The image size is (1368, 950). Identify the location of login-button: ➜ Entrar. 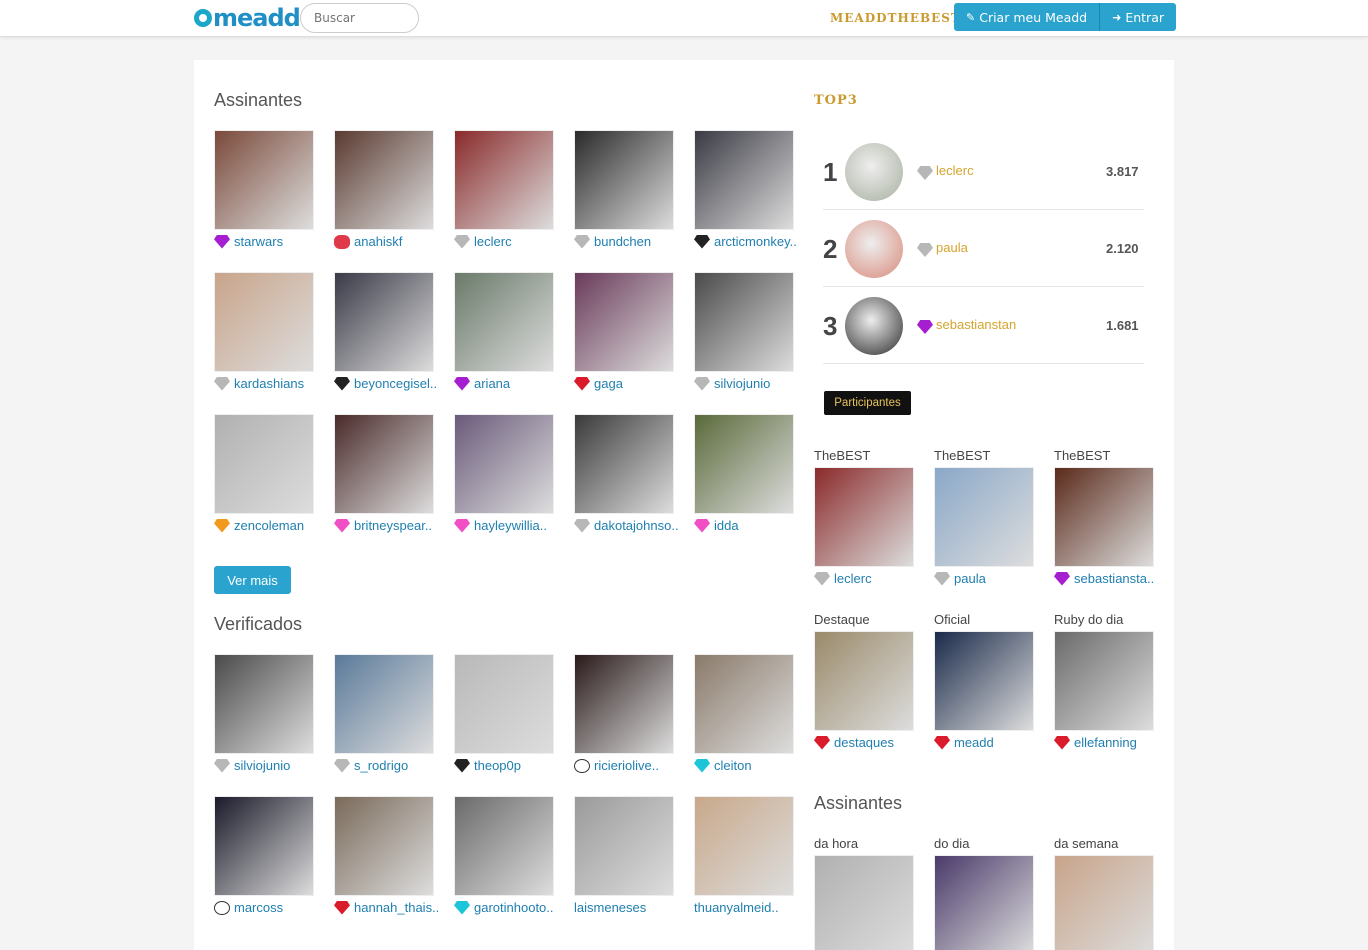
(1138, 17).